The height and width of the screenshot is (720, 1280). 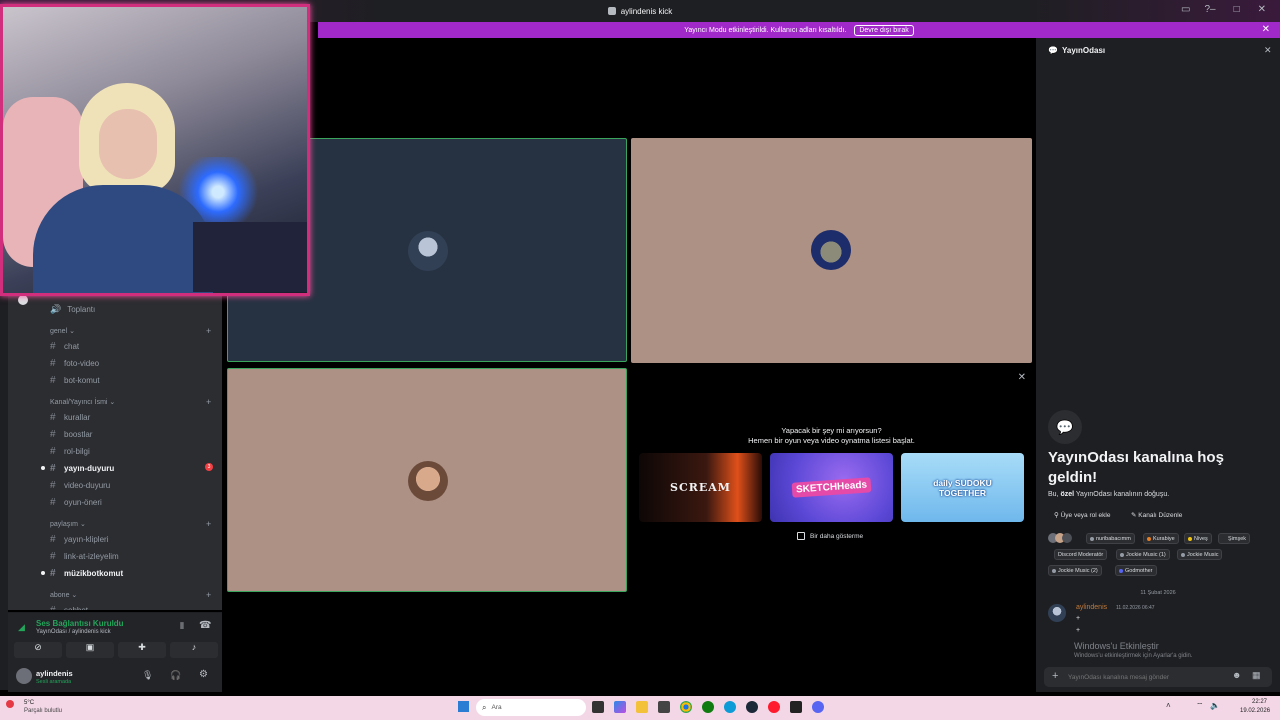 What do you see at coordinates (54, 673) in the screenshot?
I see `username: aylindenis` at bounding box center [54, 673].